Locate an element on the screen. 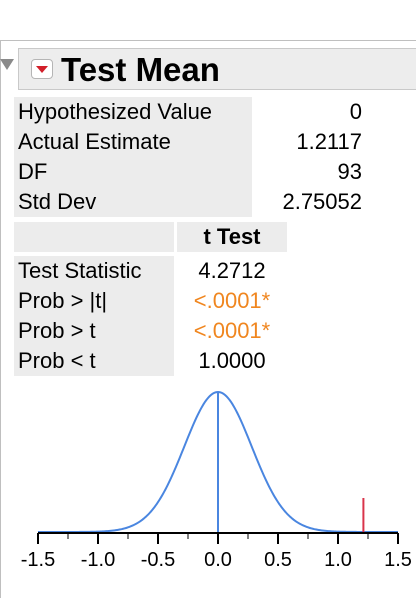  table-row: DF 93 is located at coordinates (194, 172).